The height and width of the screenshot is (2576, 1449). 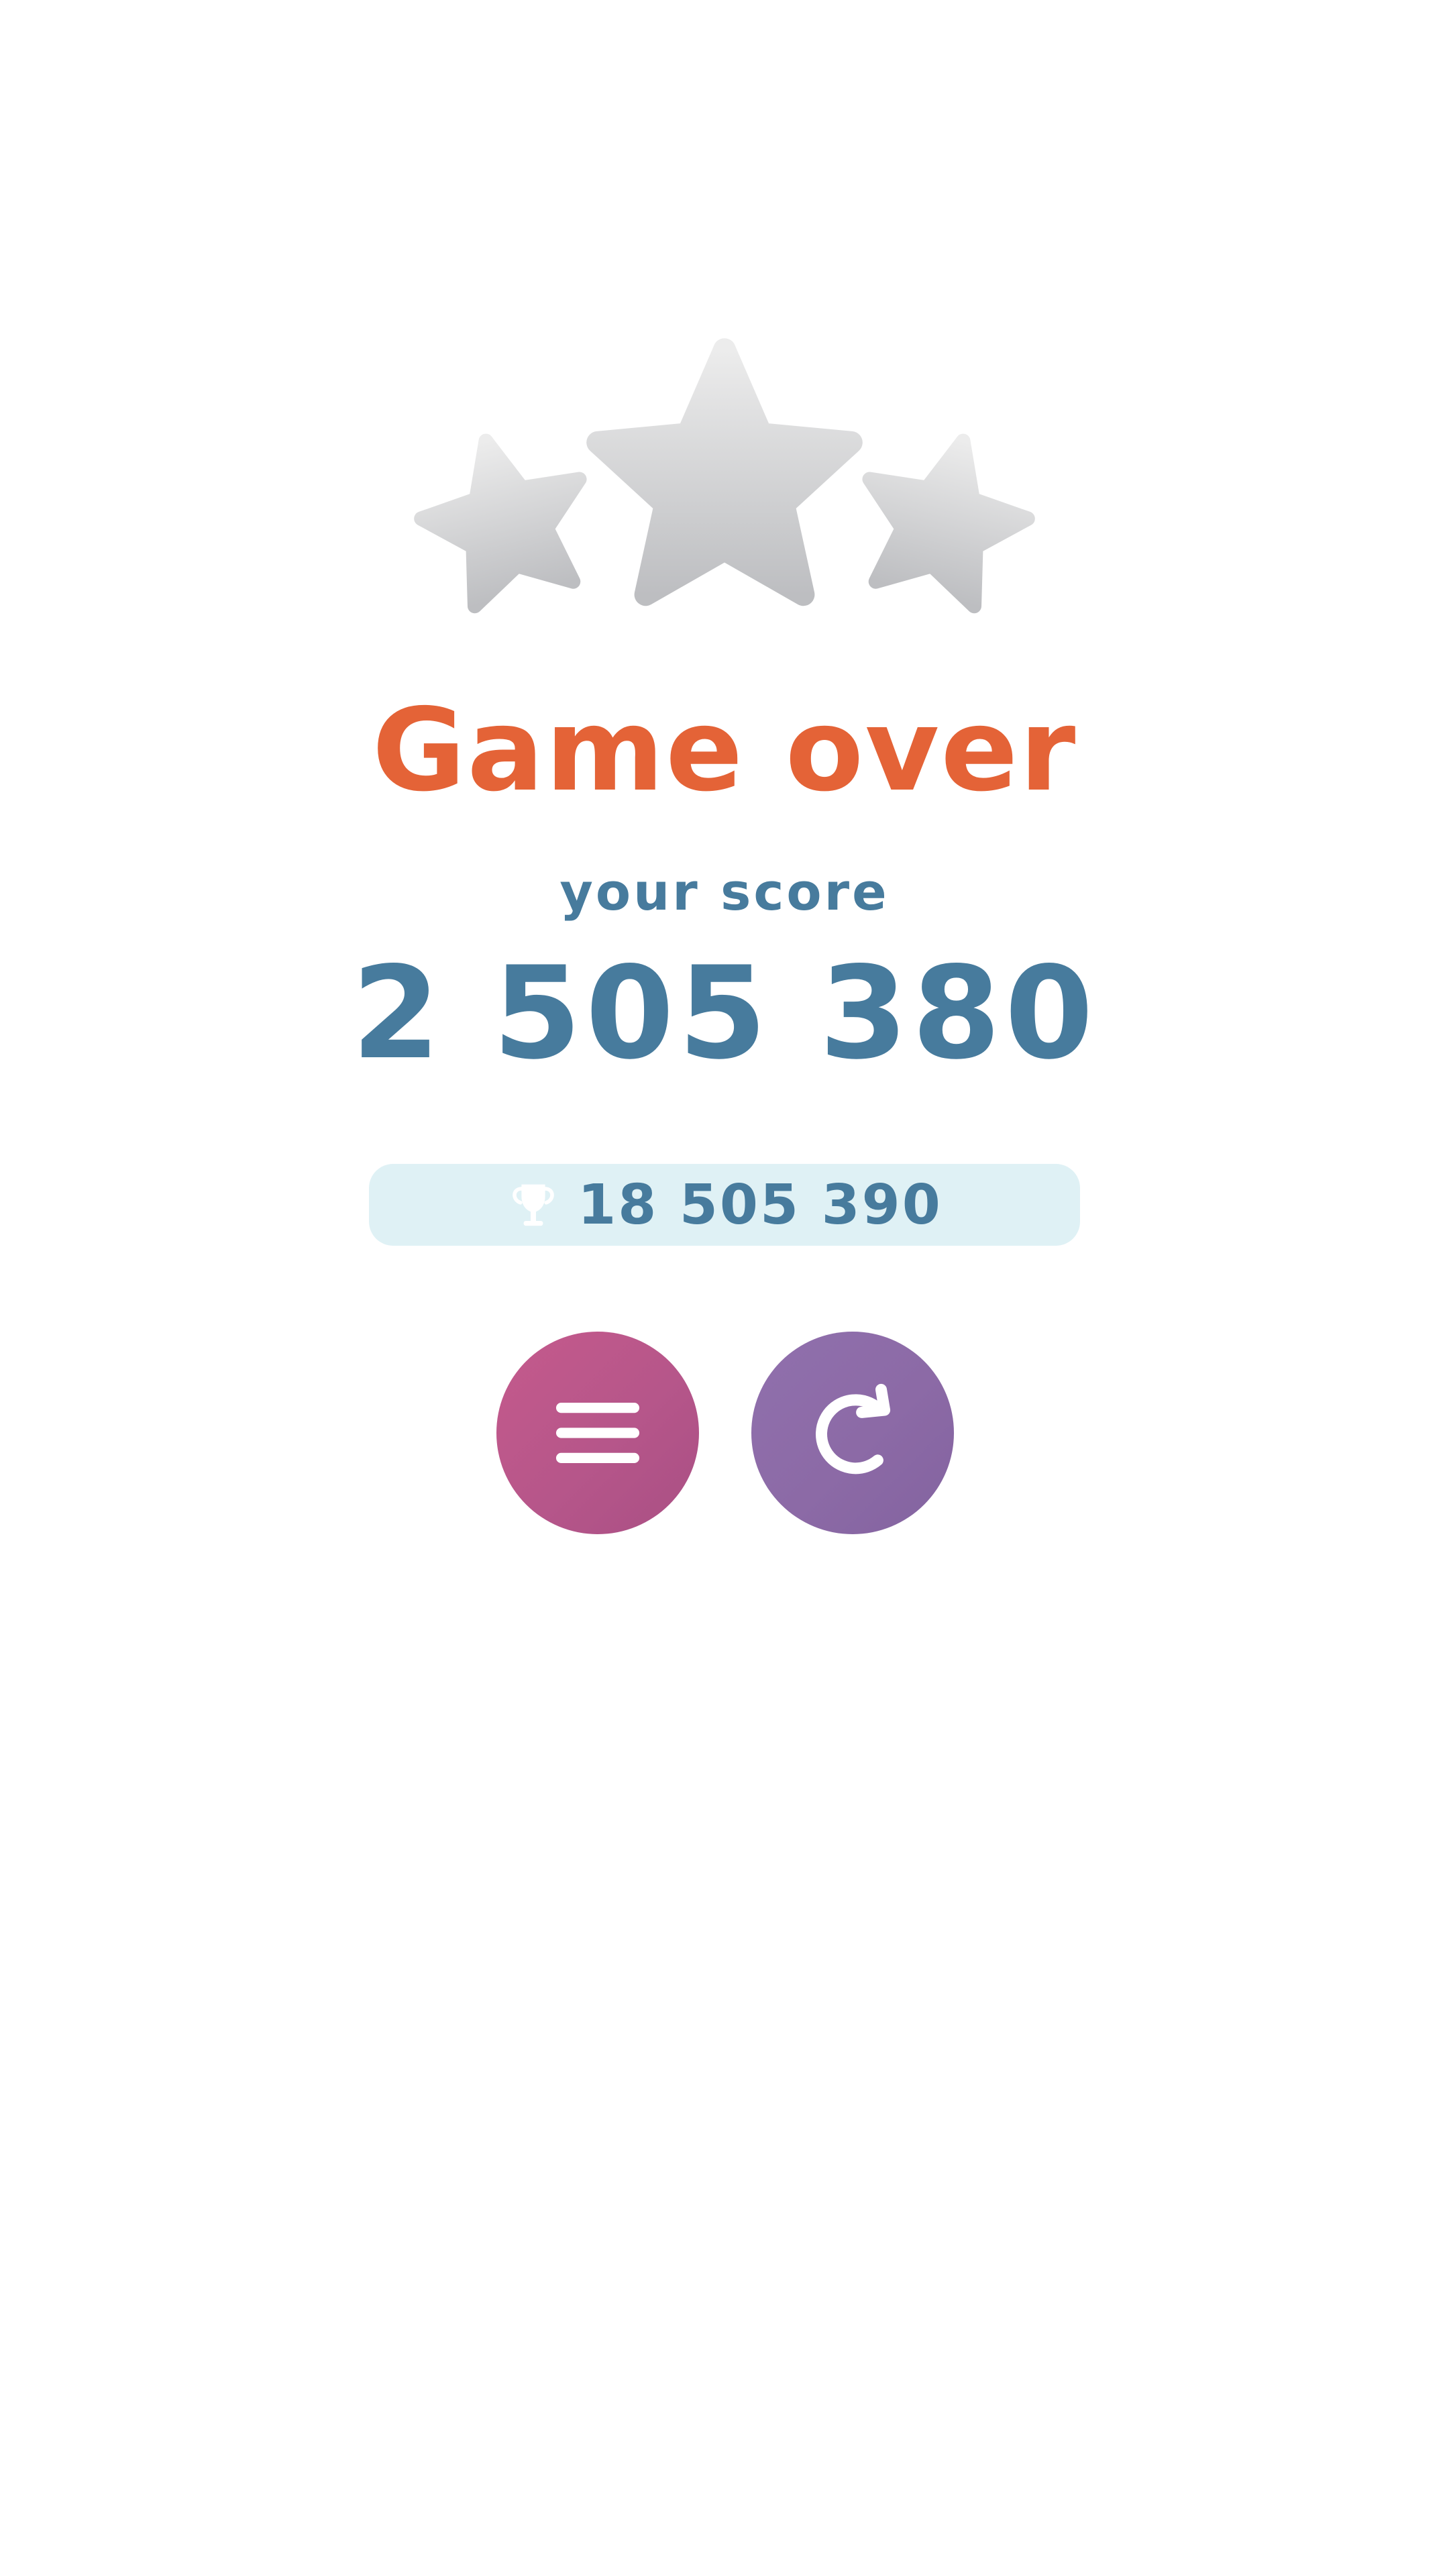 What do you see at coordinates (853, 1428) in the screenshot?
I see `restart-icon` at bounding box center [853, 1428].